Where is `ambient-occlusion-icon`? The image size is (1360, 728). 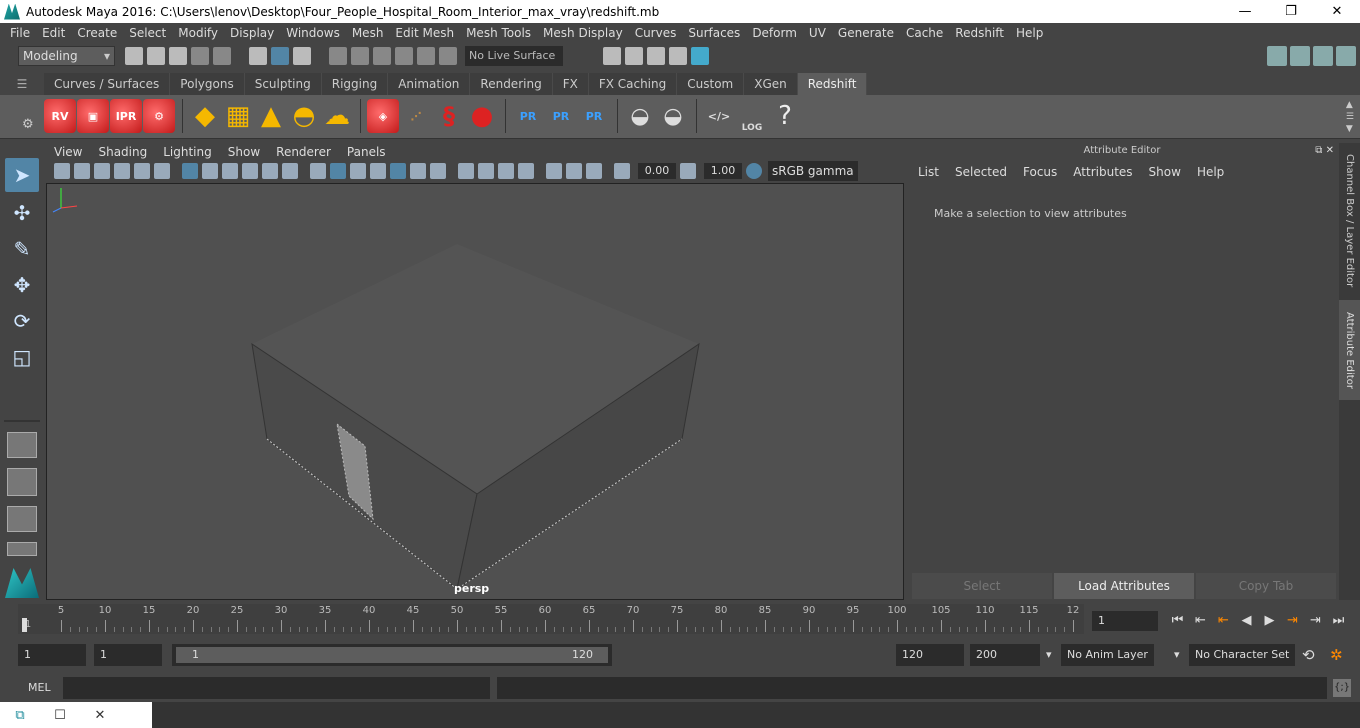
ambient-occlusion-icon is located at coordinates (466, 171).